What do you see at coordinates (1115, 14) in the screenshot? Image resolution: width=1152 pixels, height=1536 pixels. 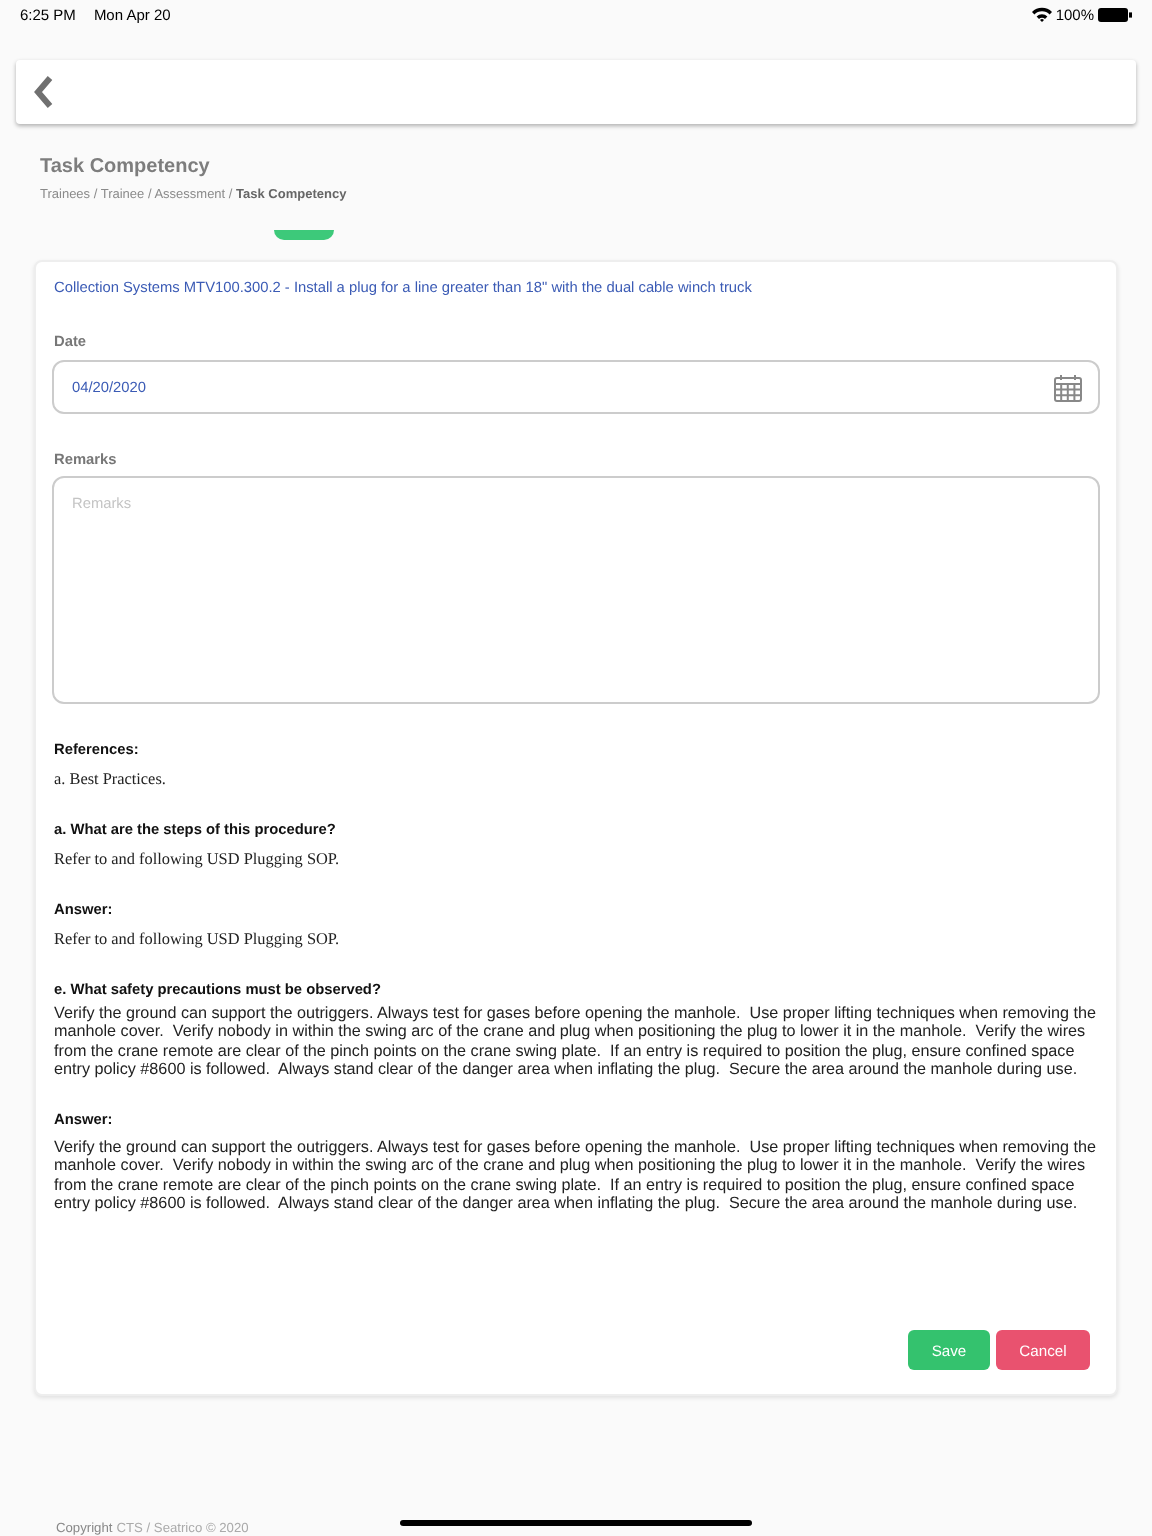 I see `battery-icon` at bounding box center [1115, 14].